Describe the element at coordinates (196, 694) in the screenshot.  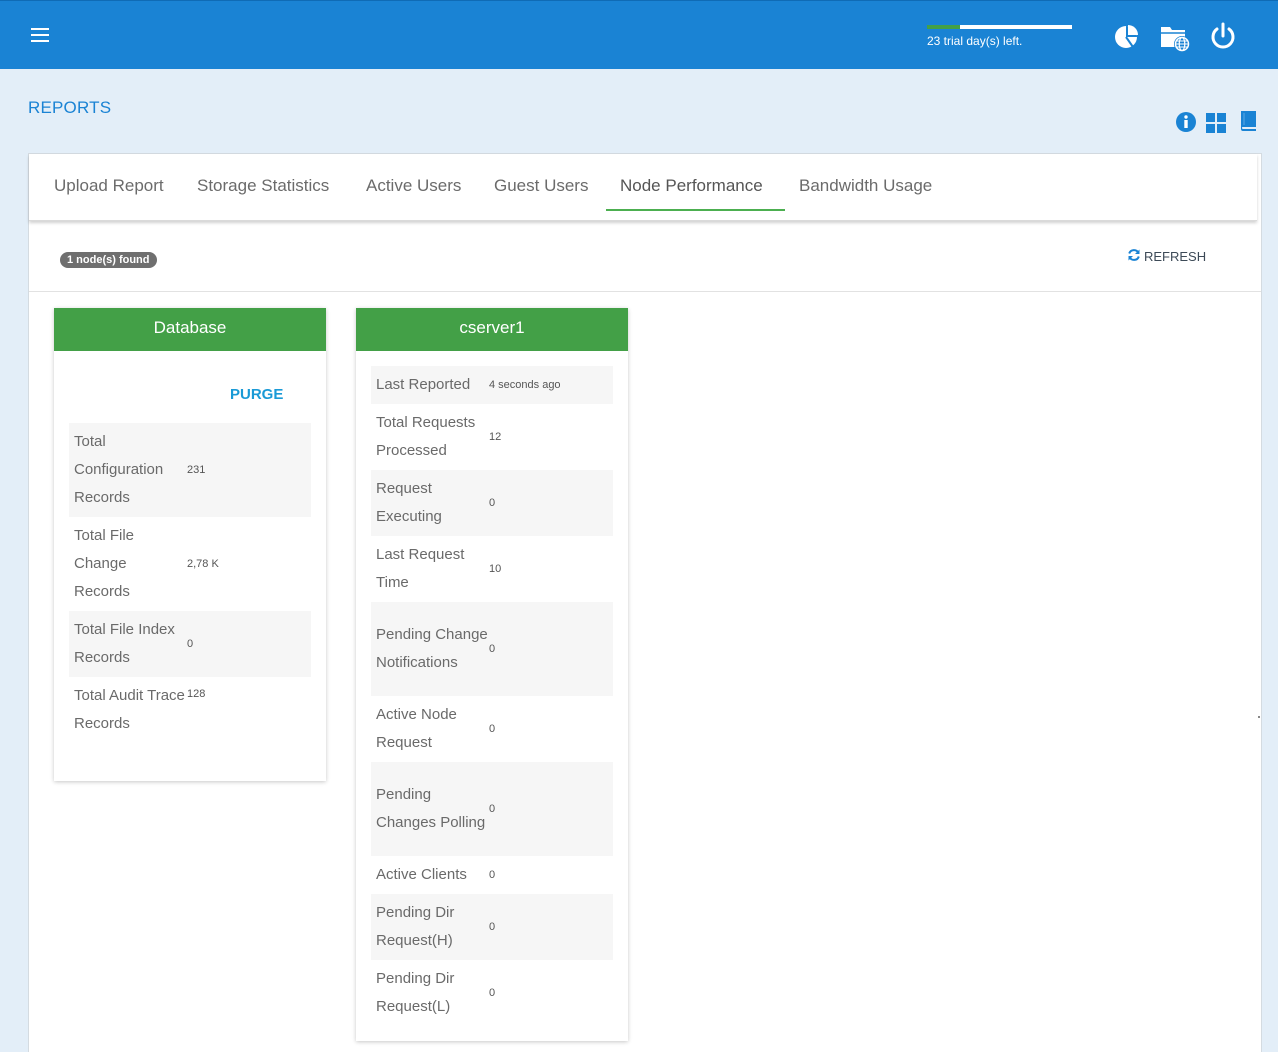
I see `row-value: 128` at that location.